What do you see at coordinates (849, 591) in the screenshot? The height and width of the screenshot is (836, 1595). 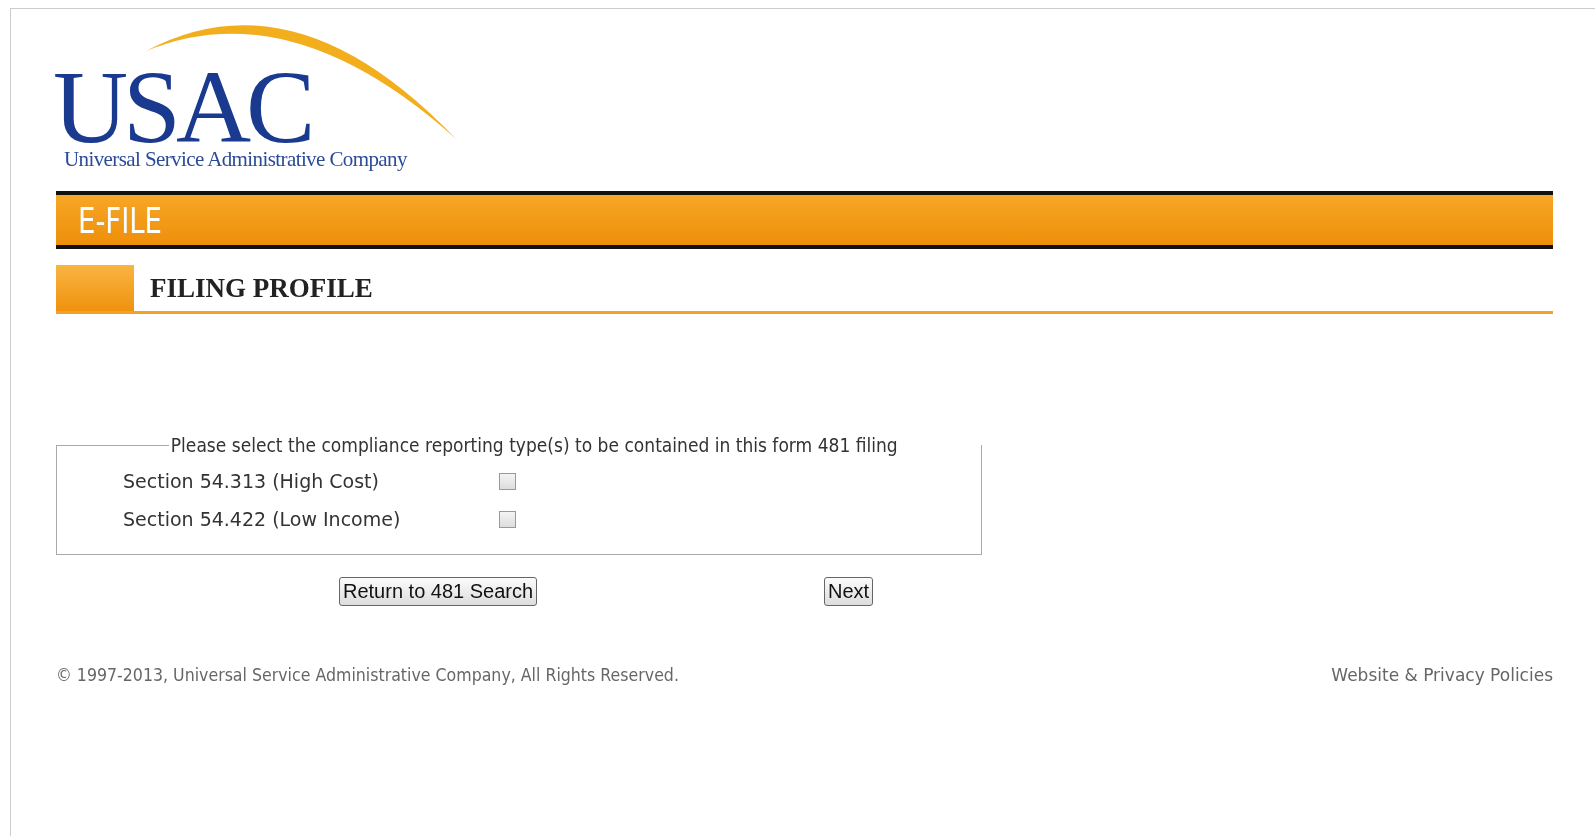 I see `next-button: Next` at bounding box center [849, 591].